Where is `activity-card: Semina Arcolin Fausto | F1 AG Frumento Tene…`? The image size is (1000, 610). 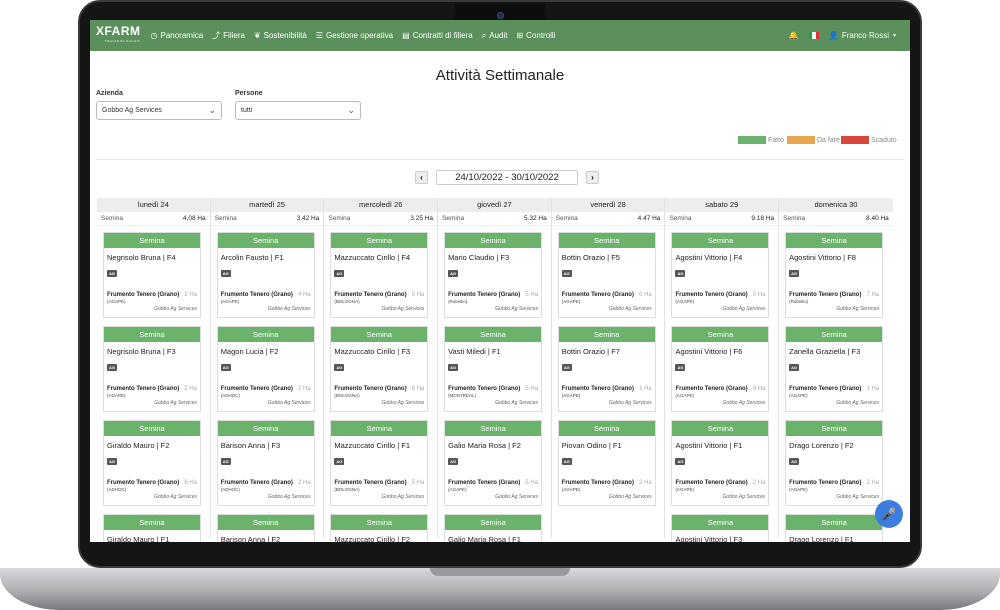 activity-card: Semina Arcolin Fausto | F1 AG Frumento Tene… is located at coordinates (265, 275).